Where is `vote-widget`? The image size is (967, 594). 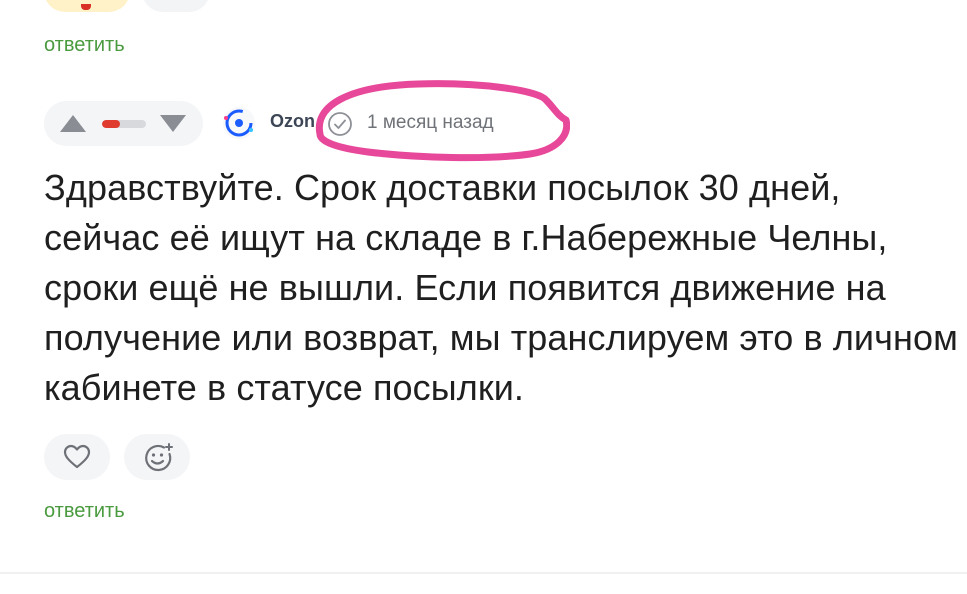
vote-widget is located at coordinates (123, 123).